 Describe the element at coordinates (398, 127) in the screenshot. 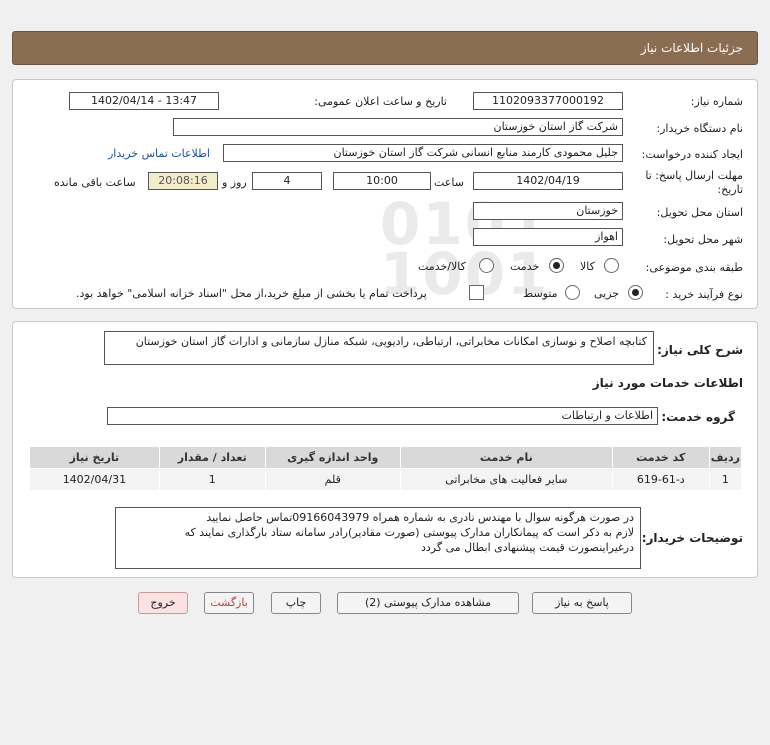

I see `buyer-org-field: شرکت گاز استان خوزستان` at that location.